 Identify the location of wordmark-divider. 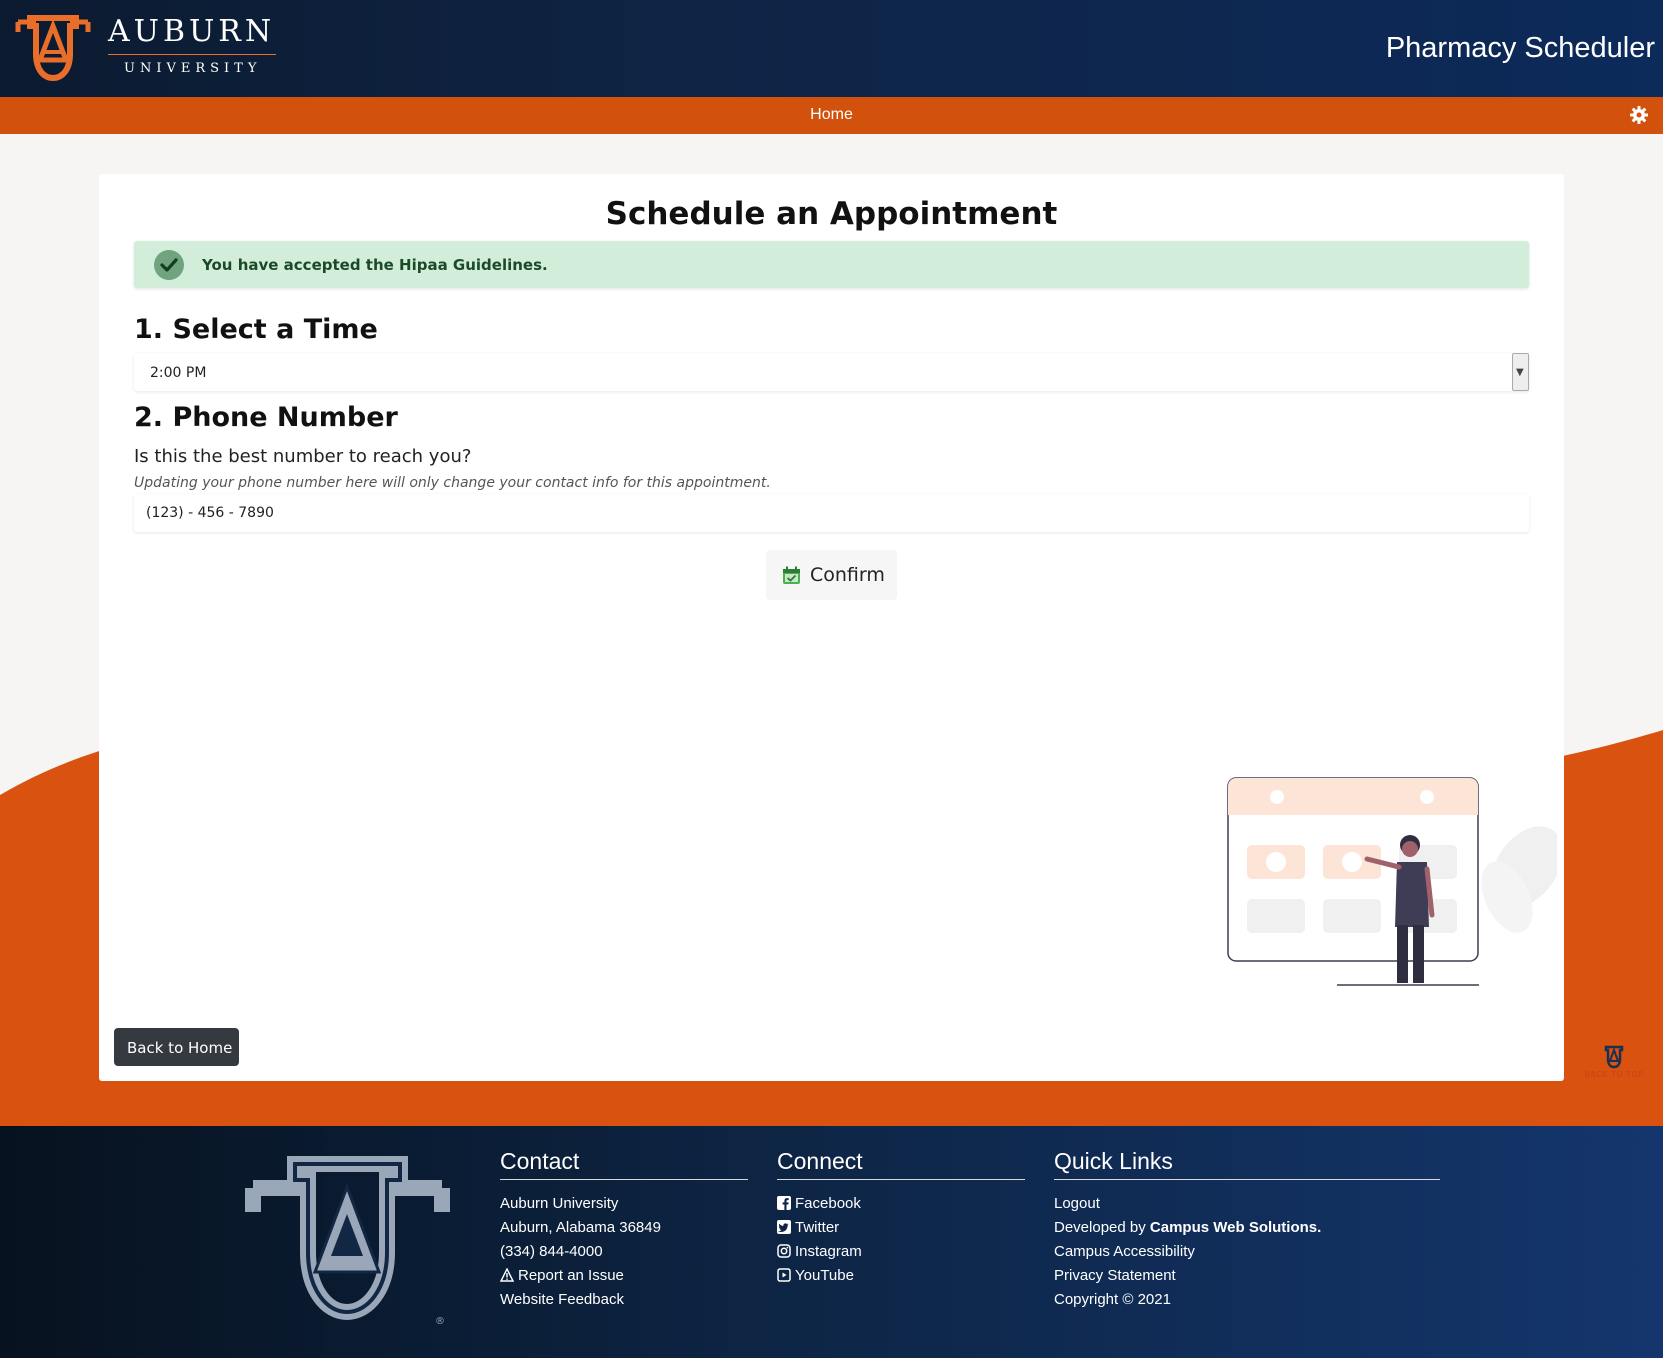
(192, 54).